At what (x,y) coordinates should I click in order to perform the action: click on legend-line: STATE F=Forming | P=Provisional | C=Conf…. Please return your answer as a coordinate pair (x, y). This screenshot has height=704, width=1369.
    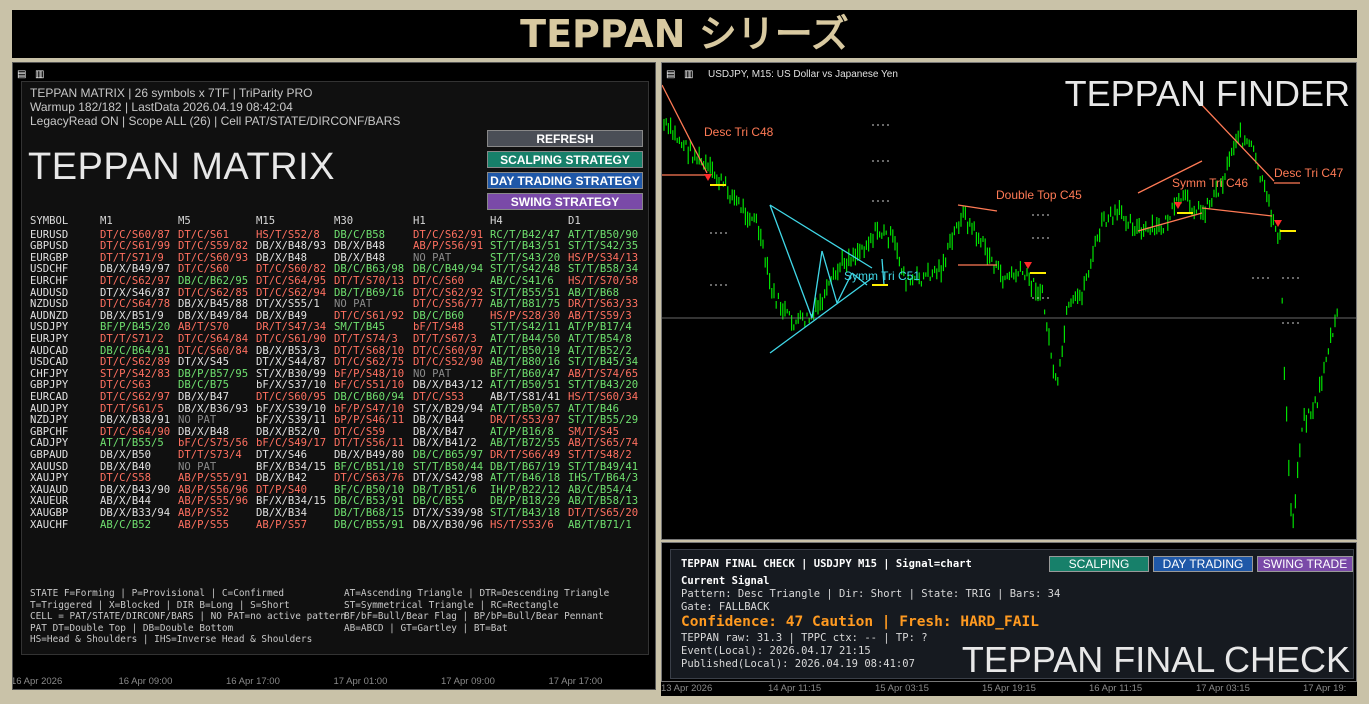
    Looking at the image, I should click on (157, 593).